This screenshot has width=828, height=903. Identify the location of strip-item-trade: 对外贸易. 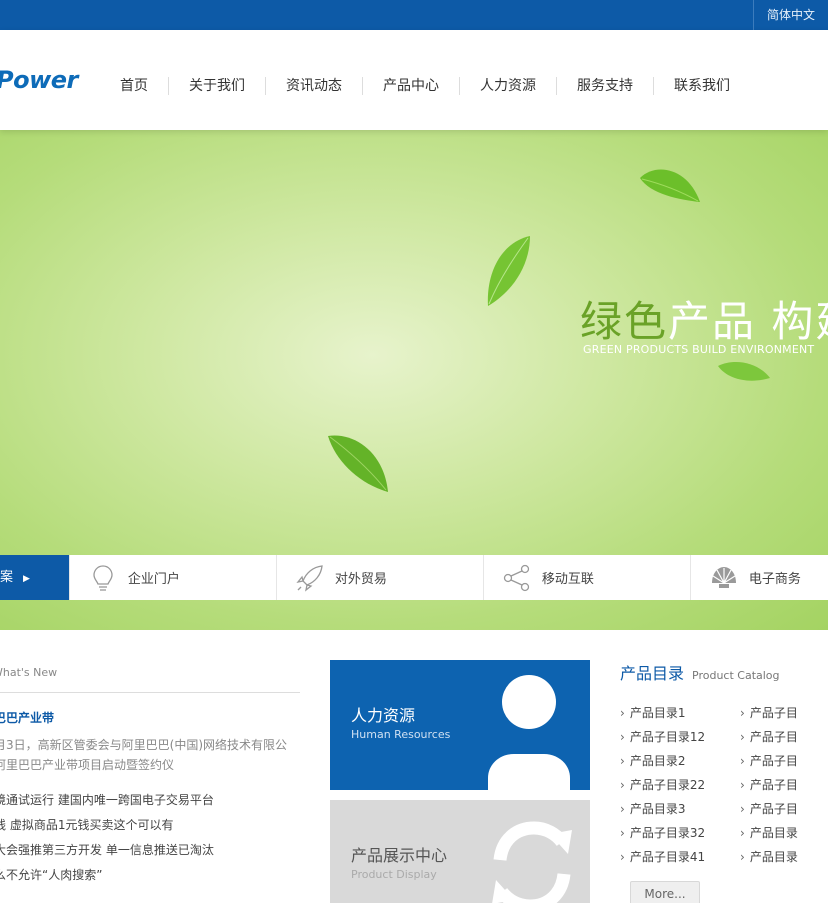
(379, 577).